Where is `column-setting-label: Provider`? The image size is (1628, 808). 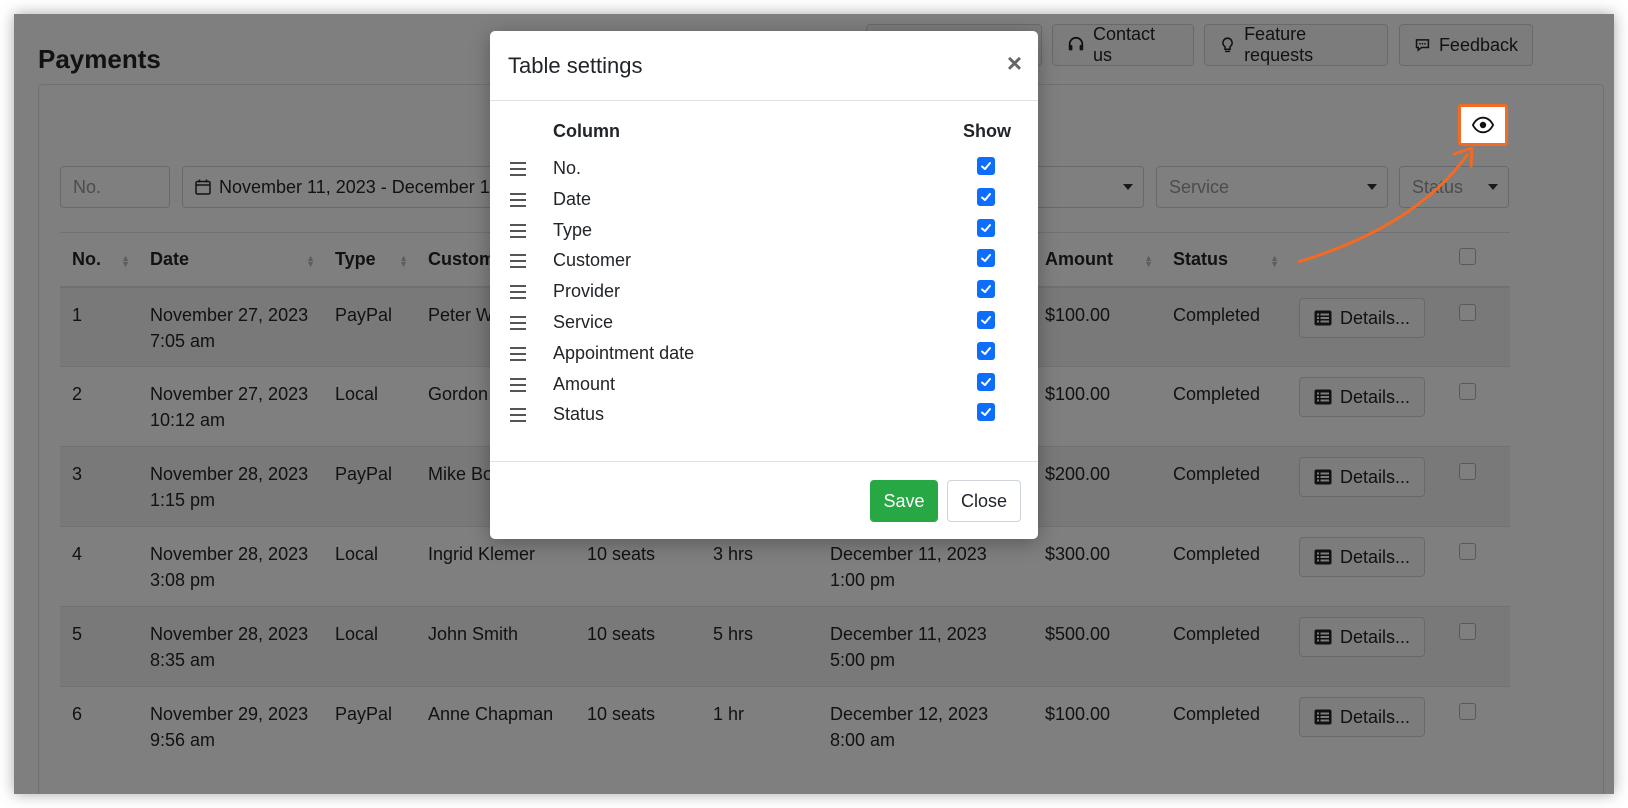
column-setting-label: Provider is located at coordinates (587, 291).